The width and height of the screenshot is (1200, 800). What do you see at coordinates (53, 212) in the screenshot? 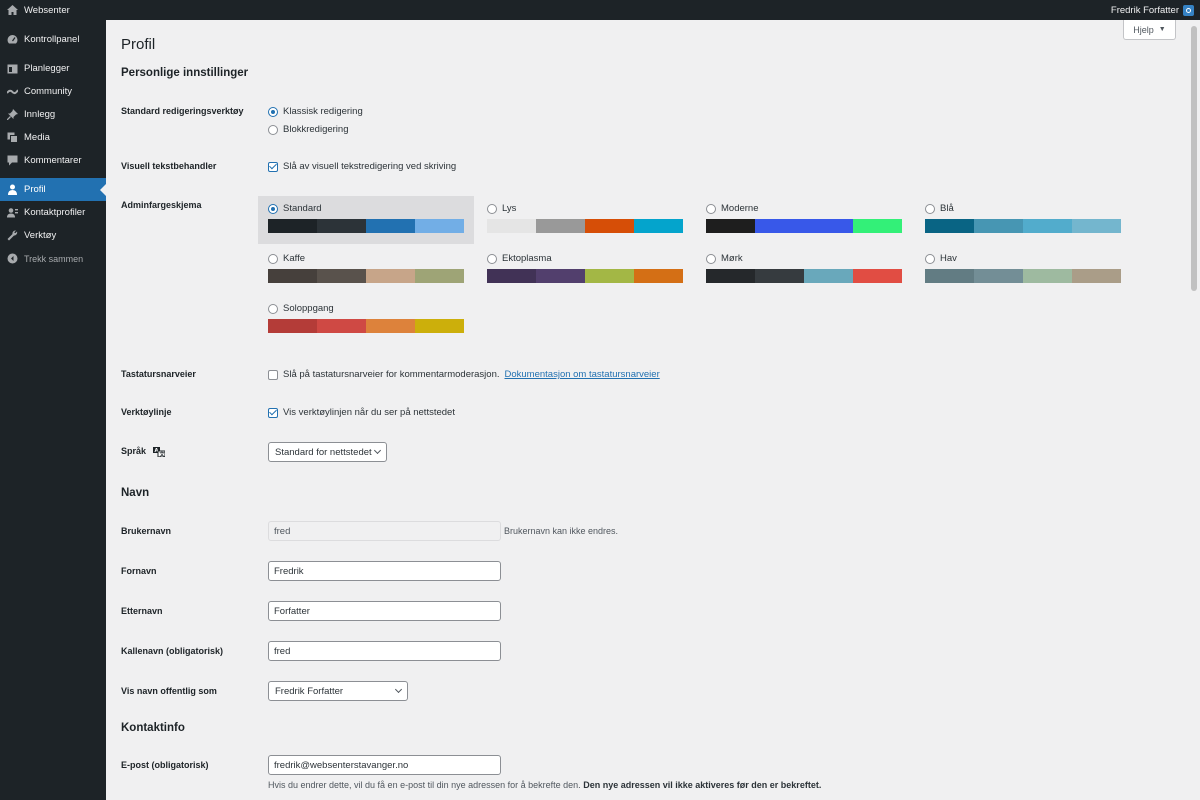
I see `menu-item-contact-profiles: Kontaktprofiler` at bounding box center [53, 212].